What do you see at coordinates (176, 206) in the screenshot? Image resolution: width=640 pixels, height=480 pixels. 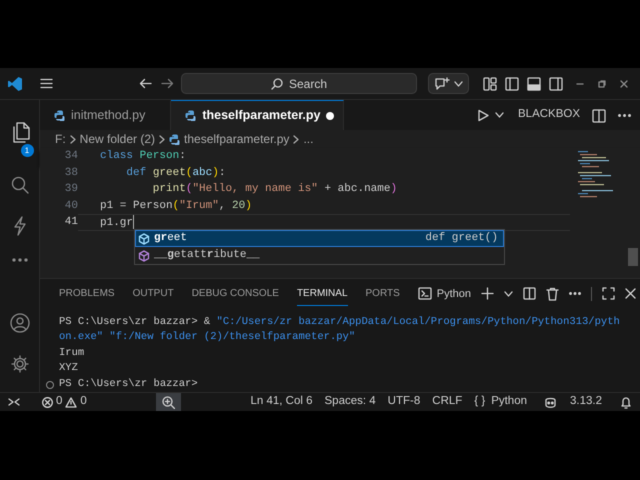 I see `code-line: p1 = Person("Irum", 20)` at bounding box center [176, 206].